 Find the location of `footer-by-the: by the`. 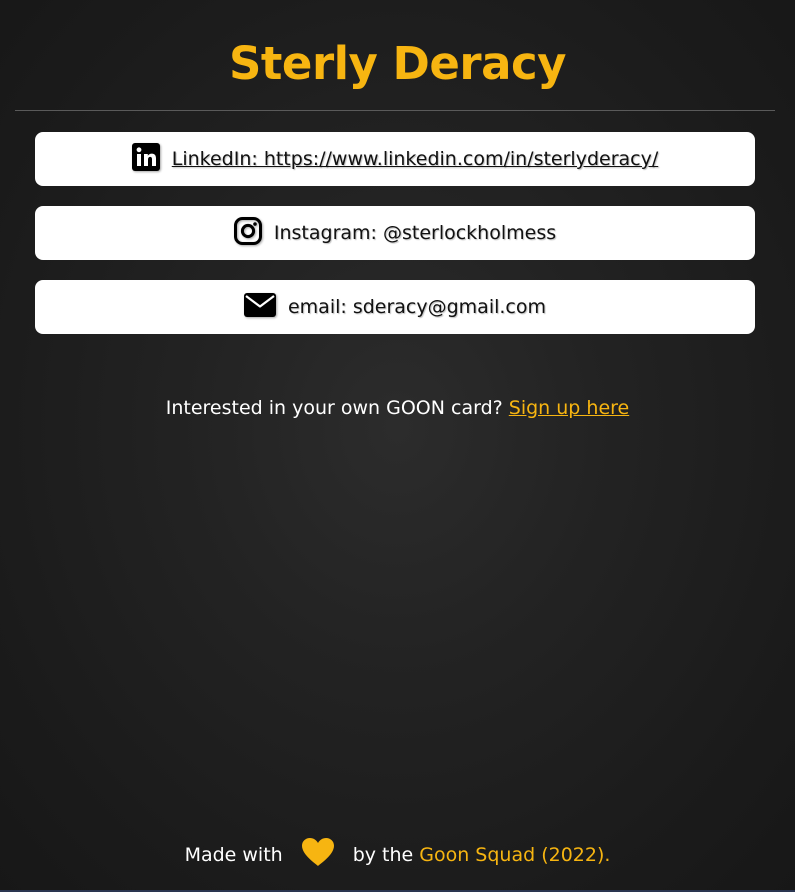

footer-by-the: by the is located at coordinates (383, 855).